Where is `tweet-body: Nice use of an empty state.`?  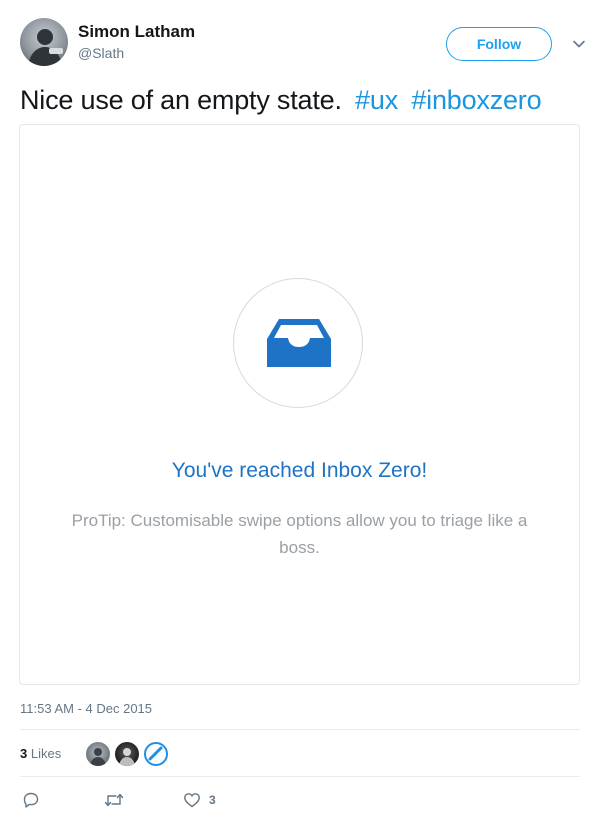 tweet-body: Nice use of an empty state. is located at coordinates (181, 100).